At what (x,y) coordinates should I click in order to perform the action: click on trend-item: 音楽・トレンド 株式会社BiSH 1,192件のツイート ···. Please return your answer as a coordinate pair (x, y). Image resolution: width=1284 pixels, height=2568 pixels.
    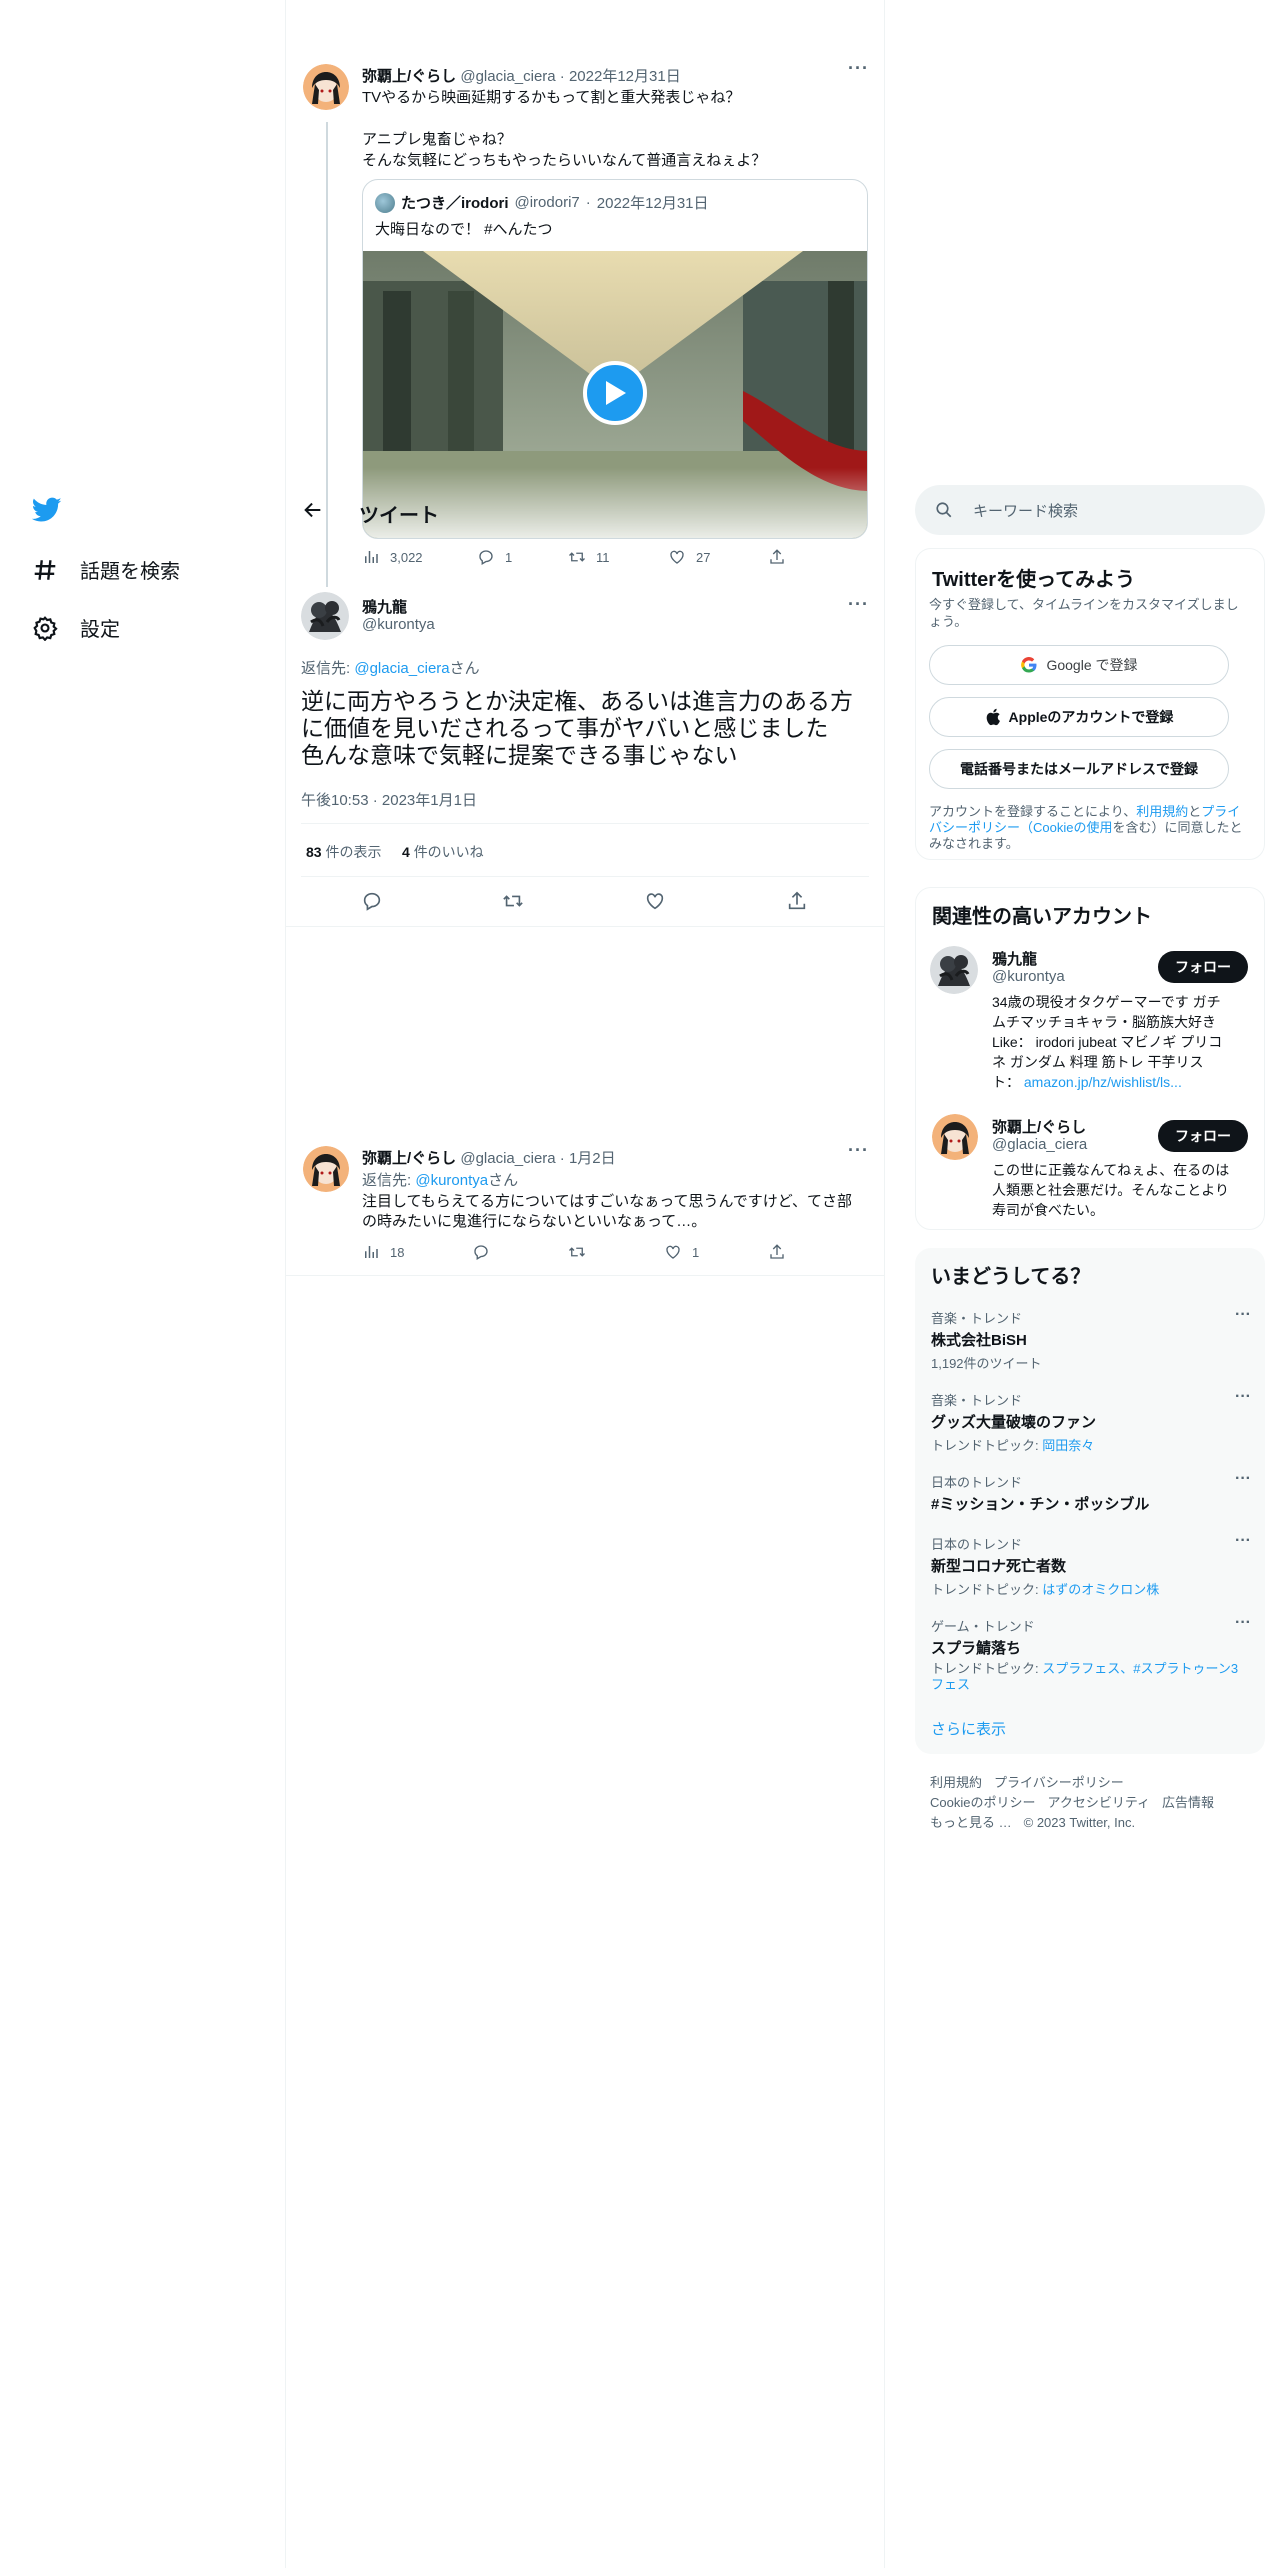
    Looking at the image, I should click on (1091, 1339).